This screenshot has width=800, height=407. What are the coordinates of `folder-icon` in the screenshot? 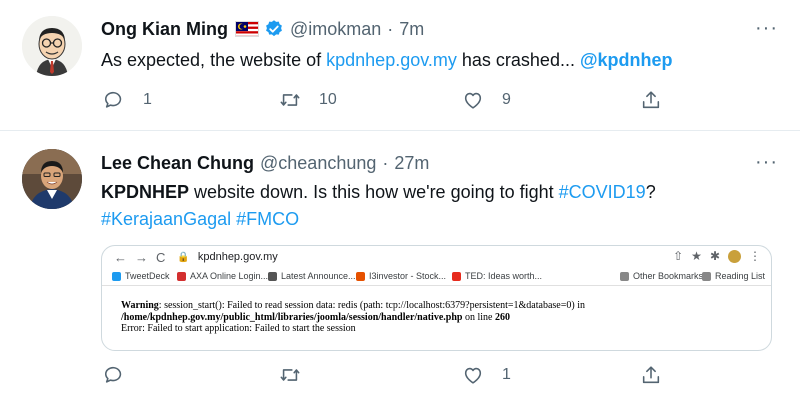 It's located at (624, 276).